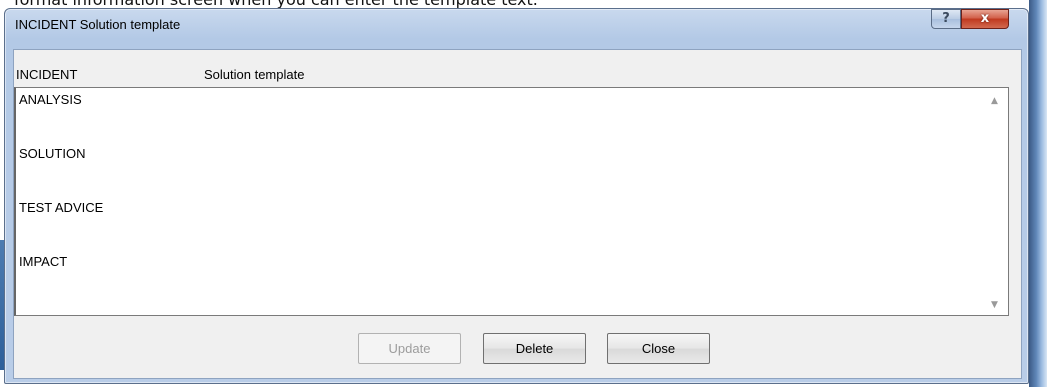  Describe the element at coordinates (994, 101) in the screenshot. I see `scroll-up-arrow-icon: ▲` at that location.